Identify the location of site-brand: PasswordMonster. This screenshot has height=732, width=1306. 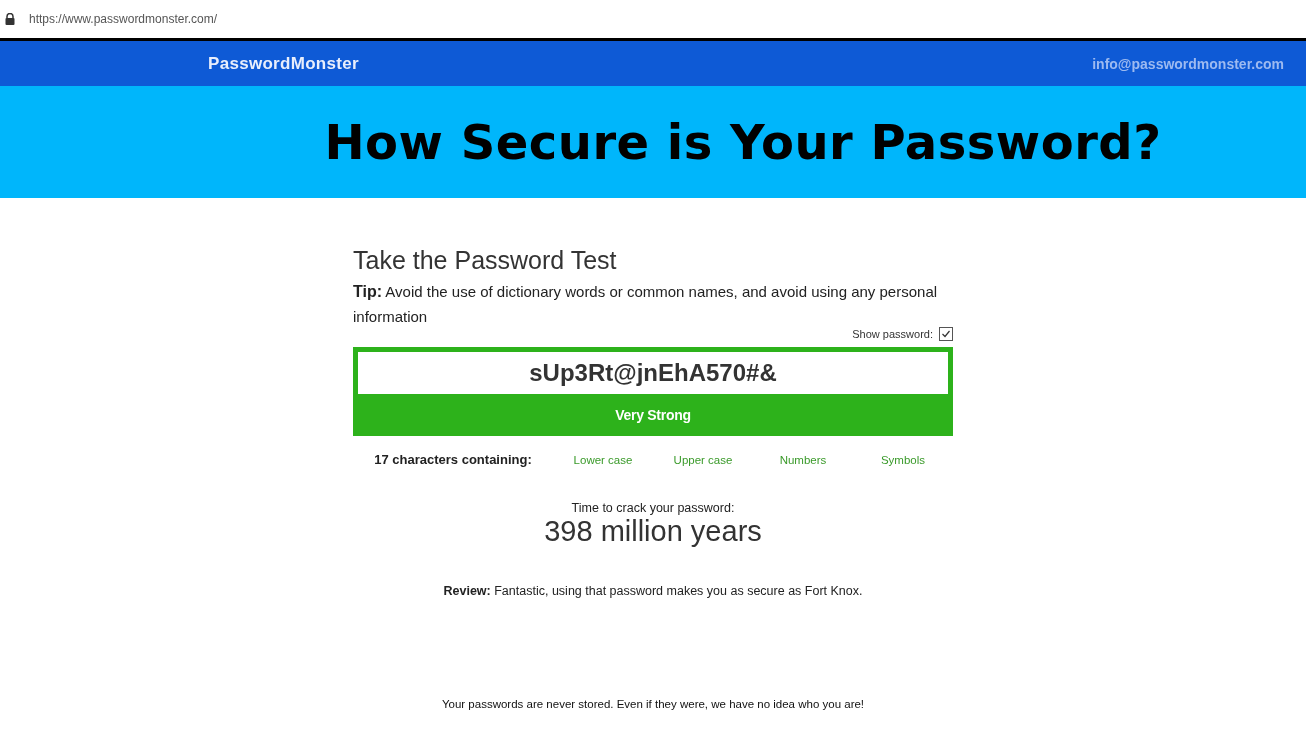
(283, 63).